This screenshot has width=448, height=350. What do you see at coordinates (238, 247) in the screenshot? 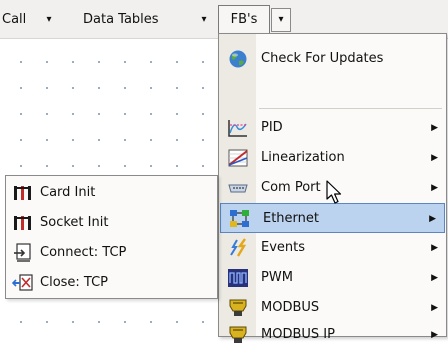
I see `events-bolt-icon` at bounding box center [238, 247].